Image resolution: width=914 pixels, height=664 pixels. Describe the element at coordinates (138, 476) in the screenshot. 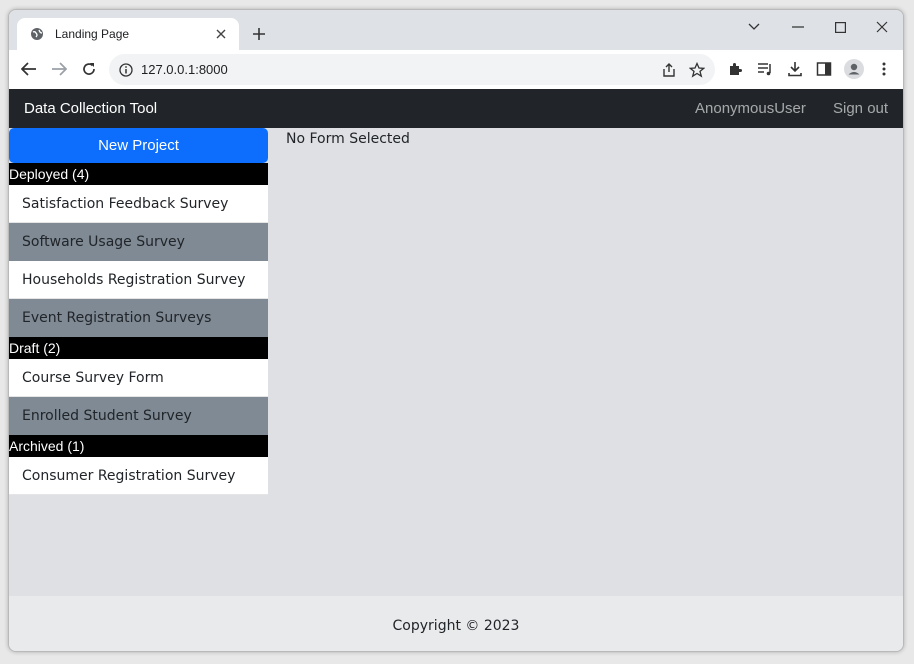

I see `list-item: Consumer Registration Survey` at that location.